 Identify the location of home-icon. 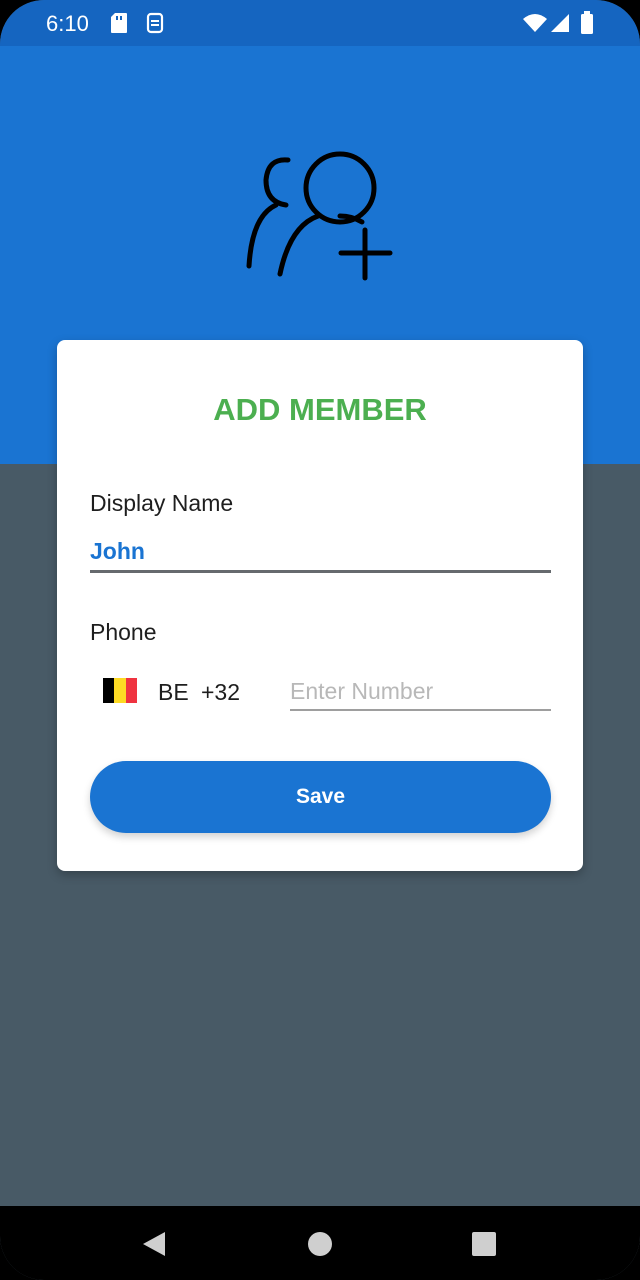
(320, 1244).